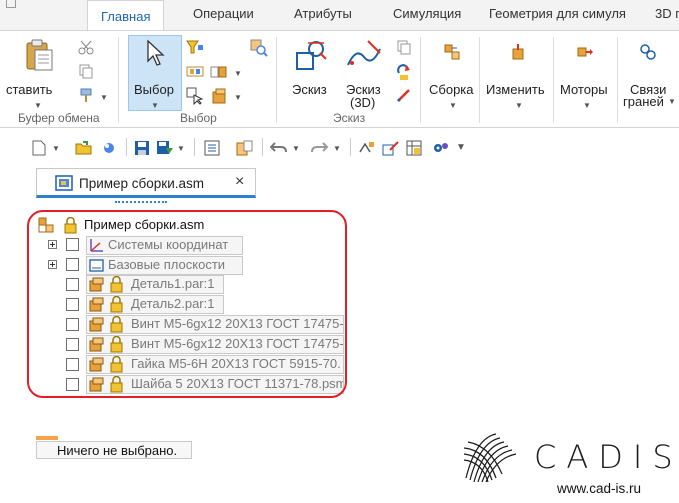 The height and width of the screenshot is (503, 679). I want to click on customize-toolbar-icon: ▼, so click(461, 147).